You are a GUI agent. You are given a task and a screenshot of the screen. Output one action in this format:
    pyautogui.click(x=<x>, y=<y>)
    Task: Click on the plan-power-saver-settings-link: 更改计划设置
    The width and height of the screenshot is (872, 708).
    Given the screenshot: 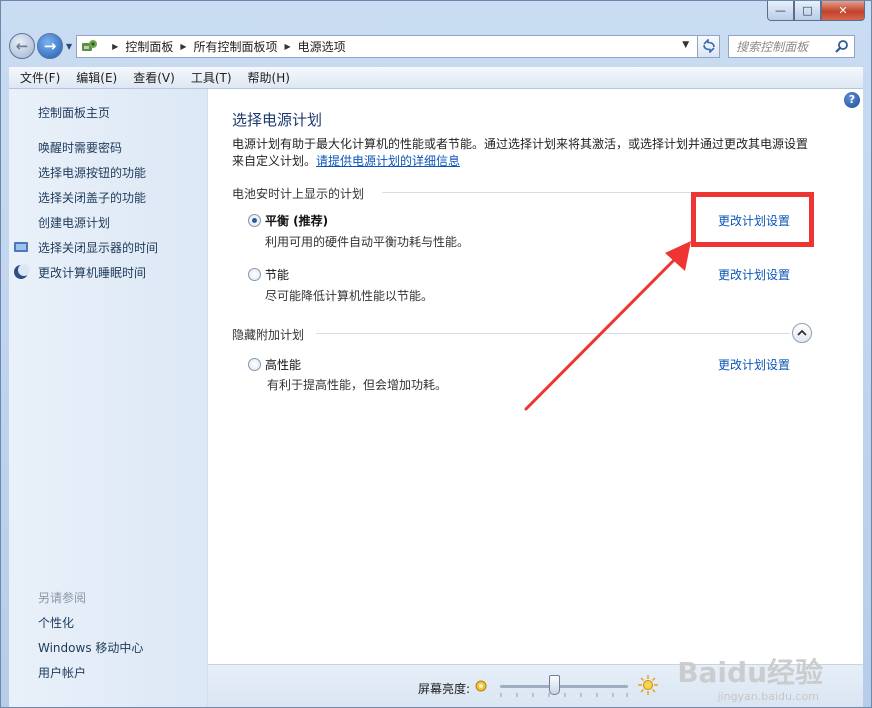 What is the action you would take?
    pyautogui.click(x=754, y=274)
    